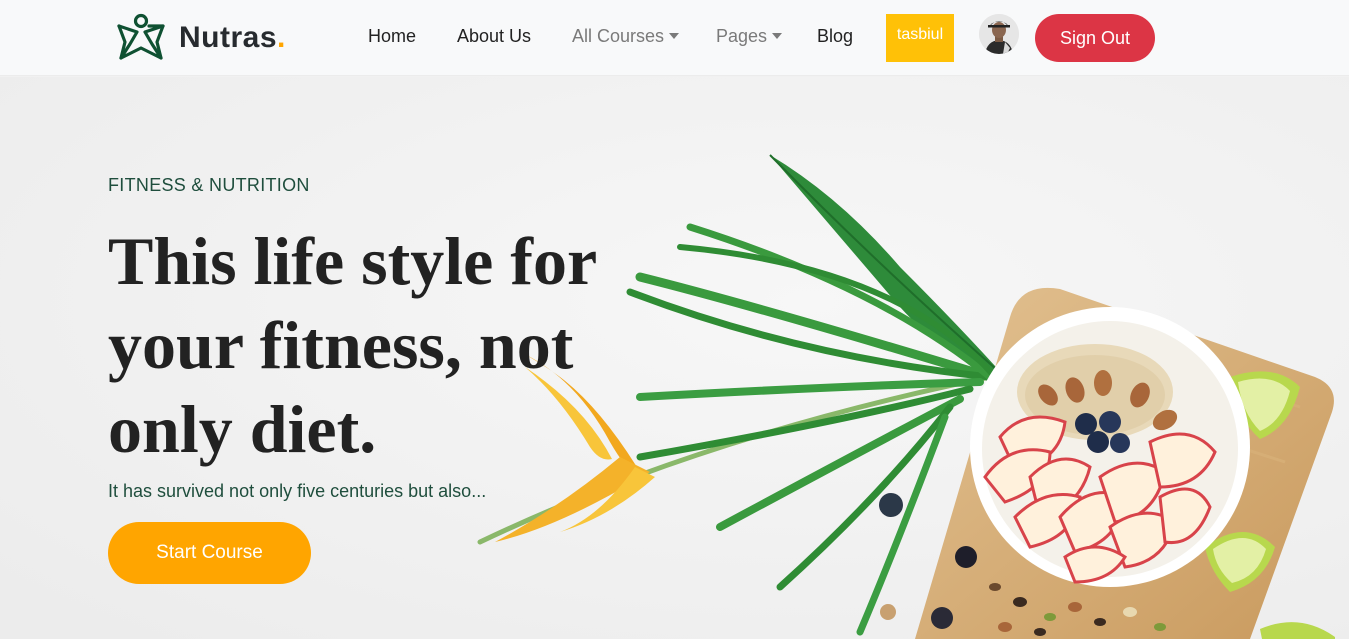 This screenshot has width=1349, height=639. Describe the element at coordinates (209, 553) in the screenshot. I see `start-course-button: Start Course` at that location.